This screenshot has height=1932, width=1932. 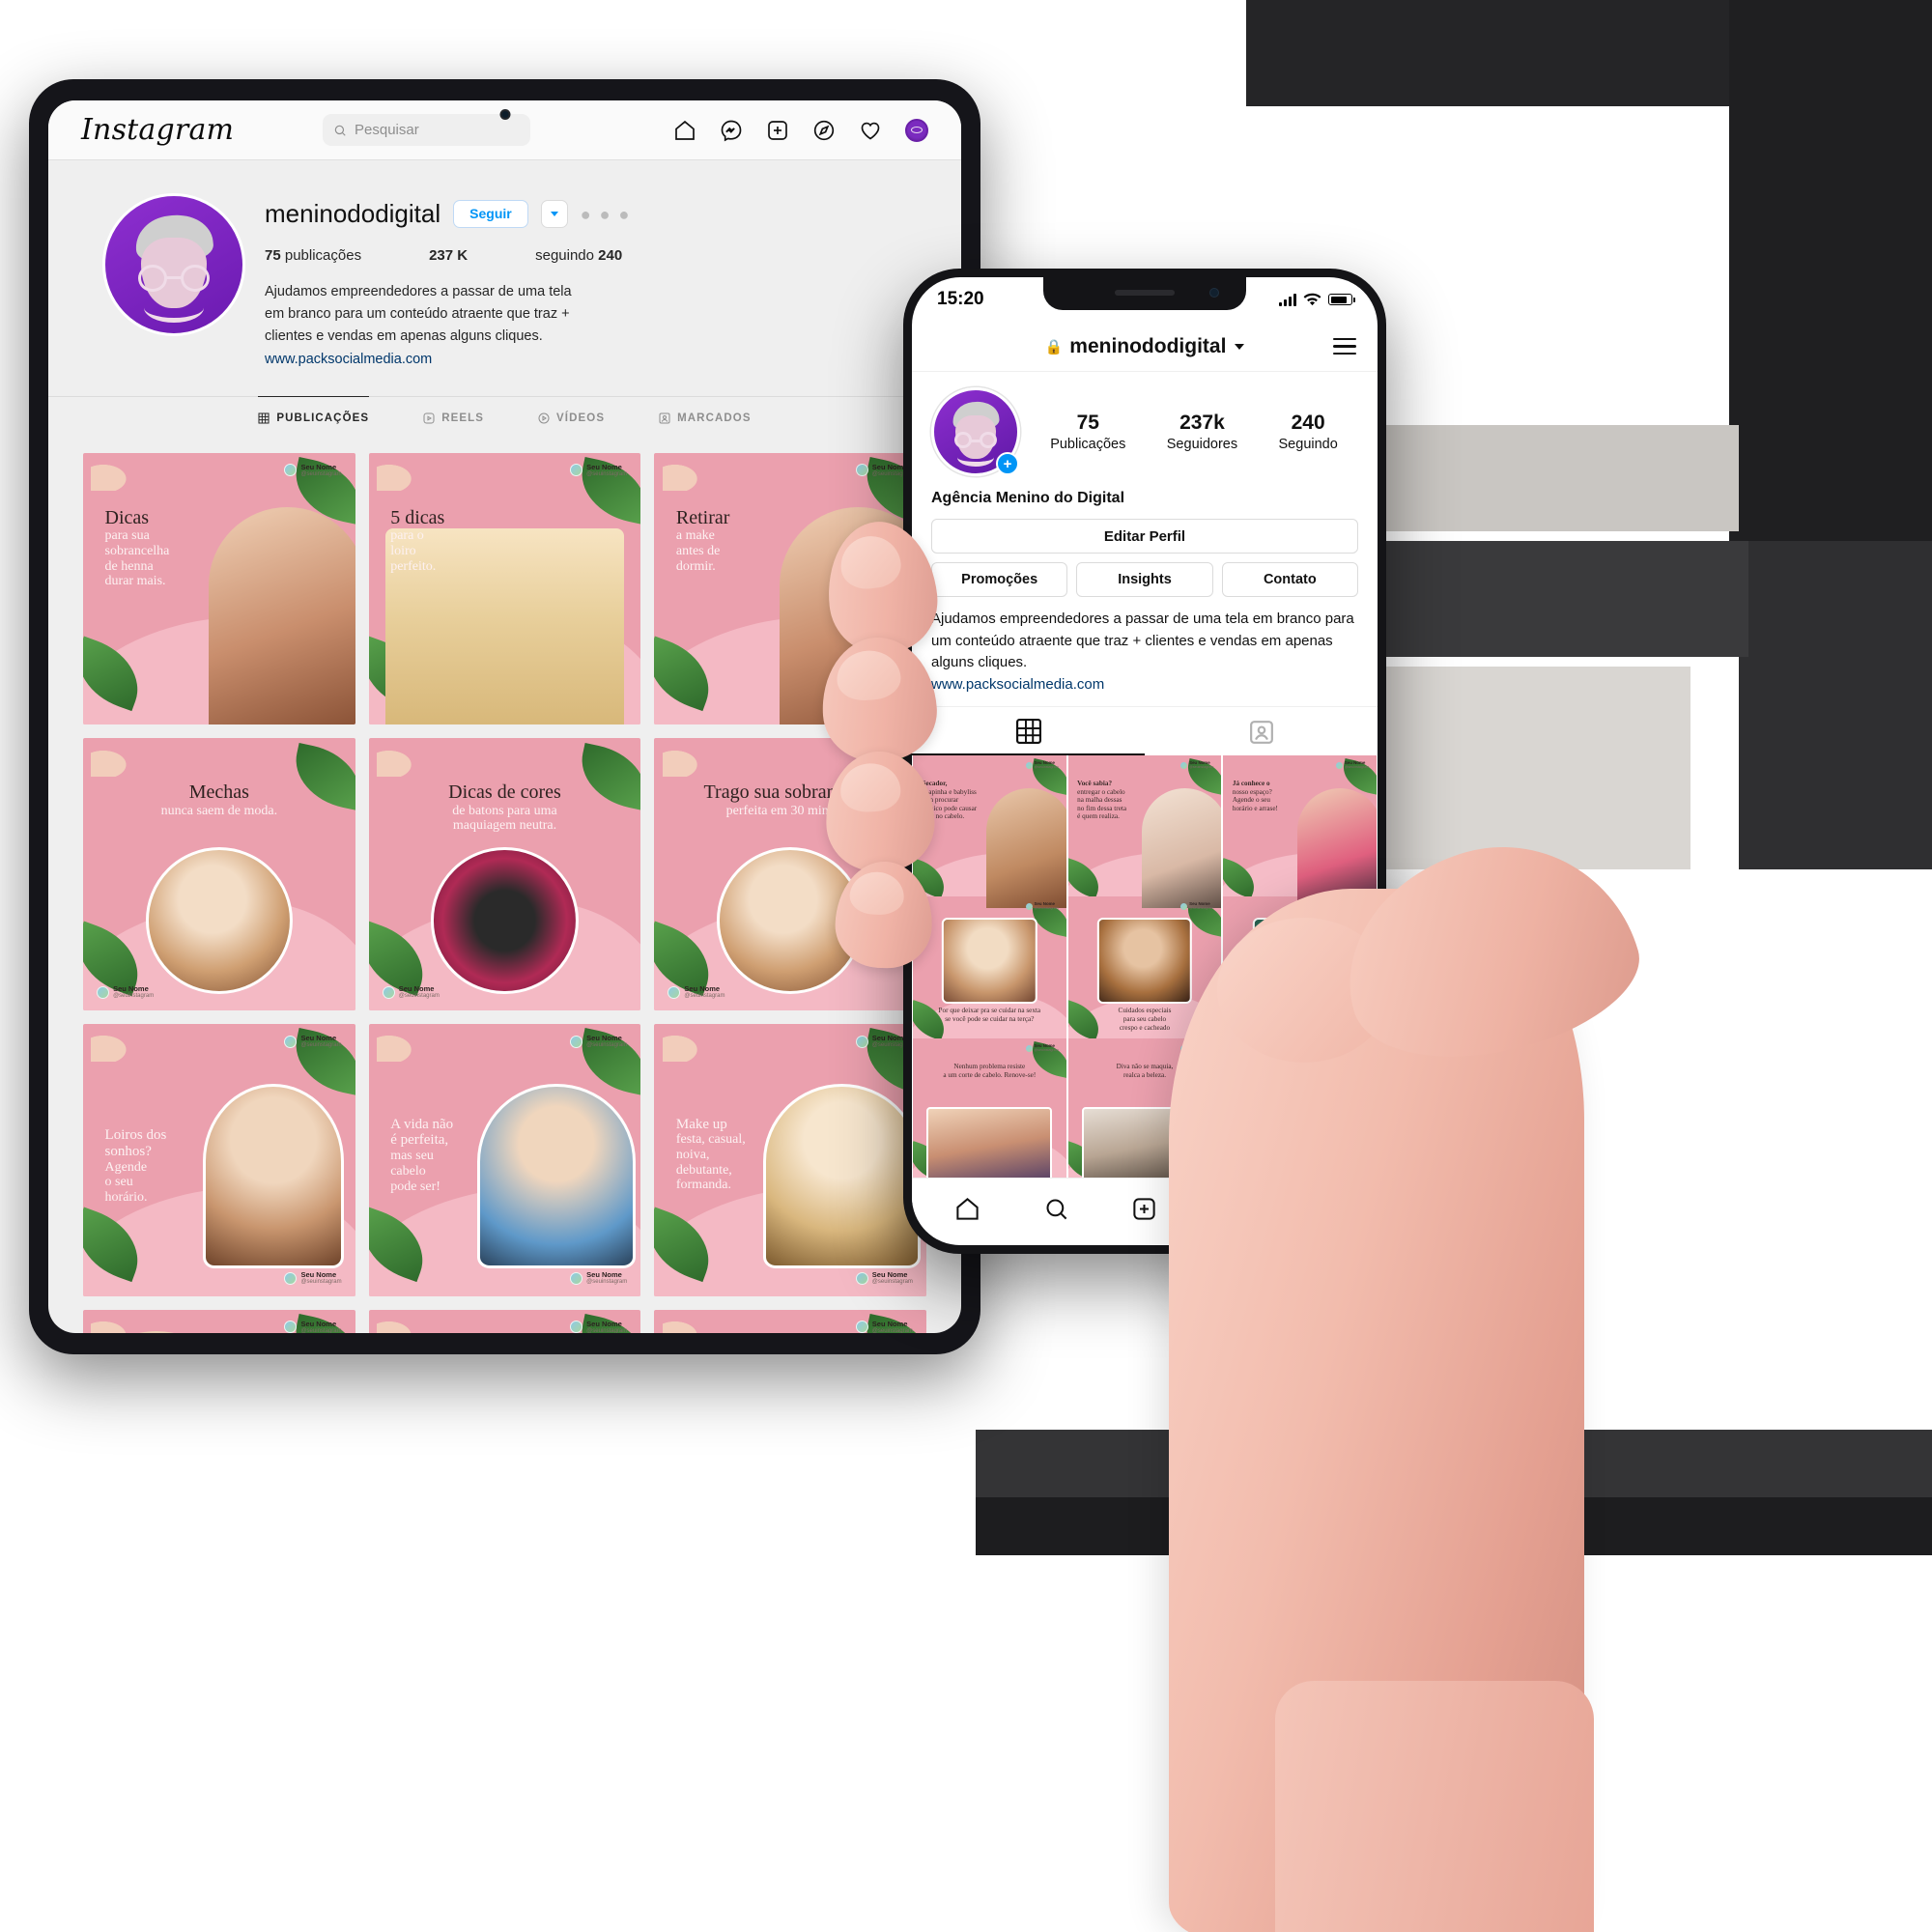 What do you see at coordinates (1056, 1209) in the screenshot?
I see `search-icon` at bounding box center [1056, 1209].